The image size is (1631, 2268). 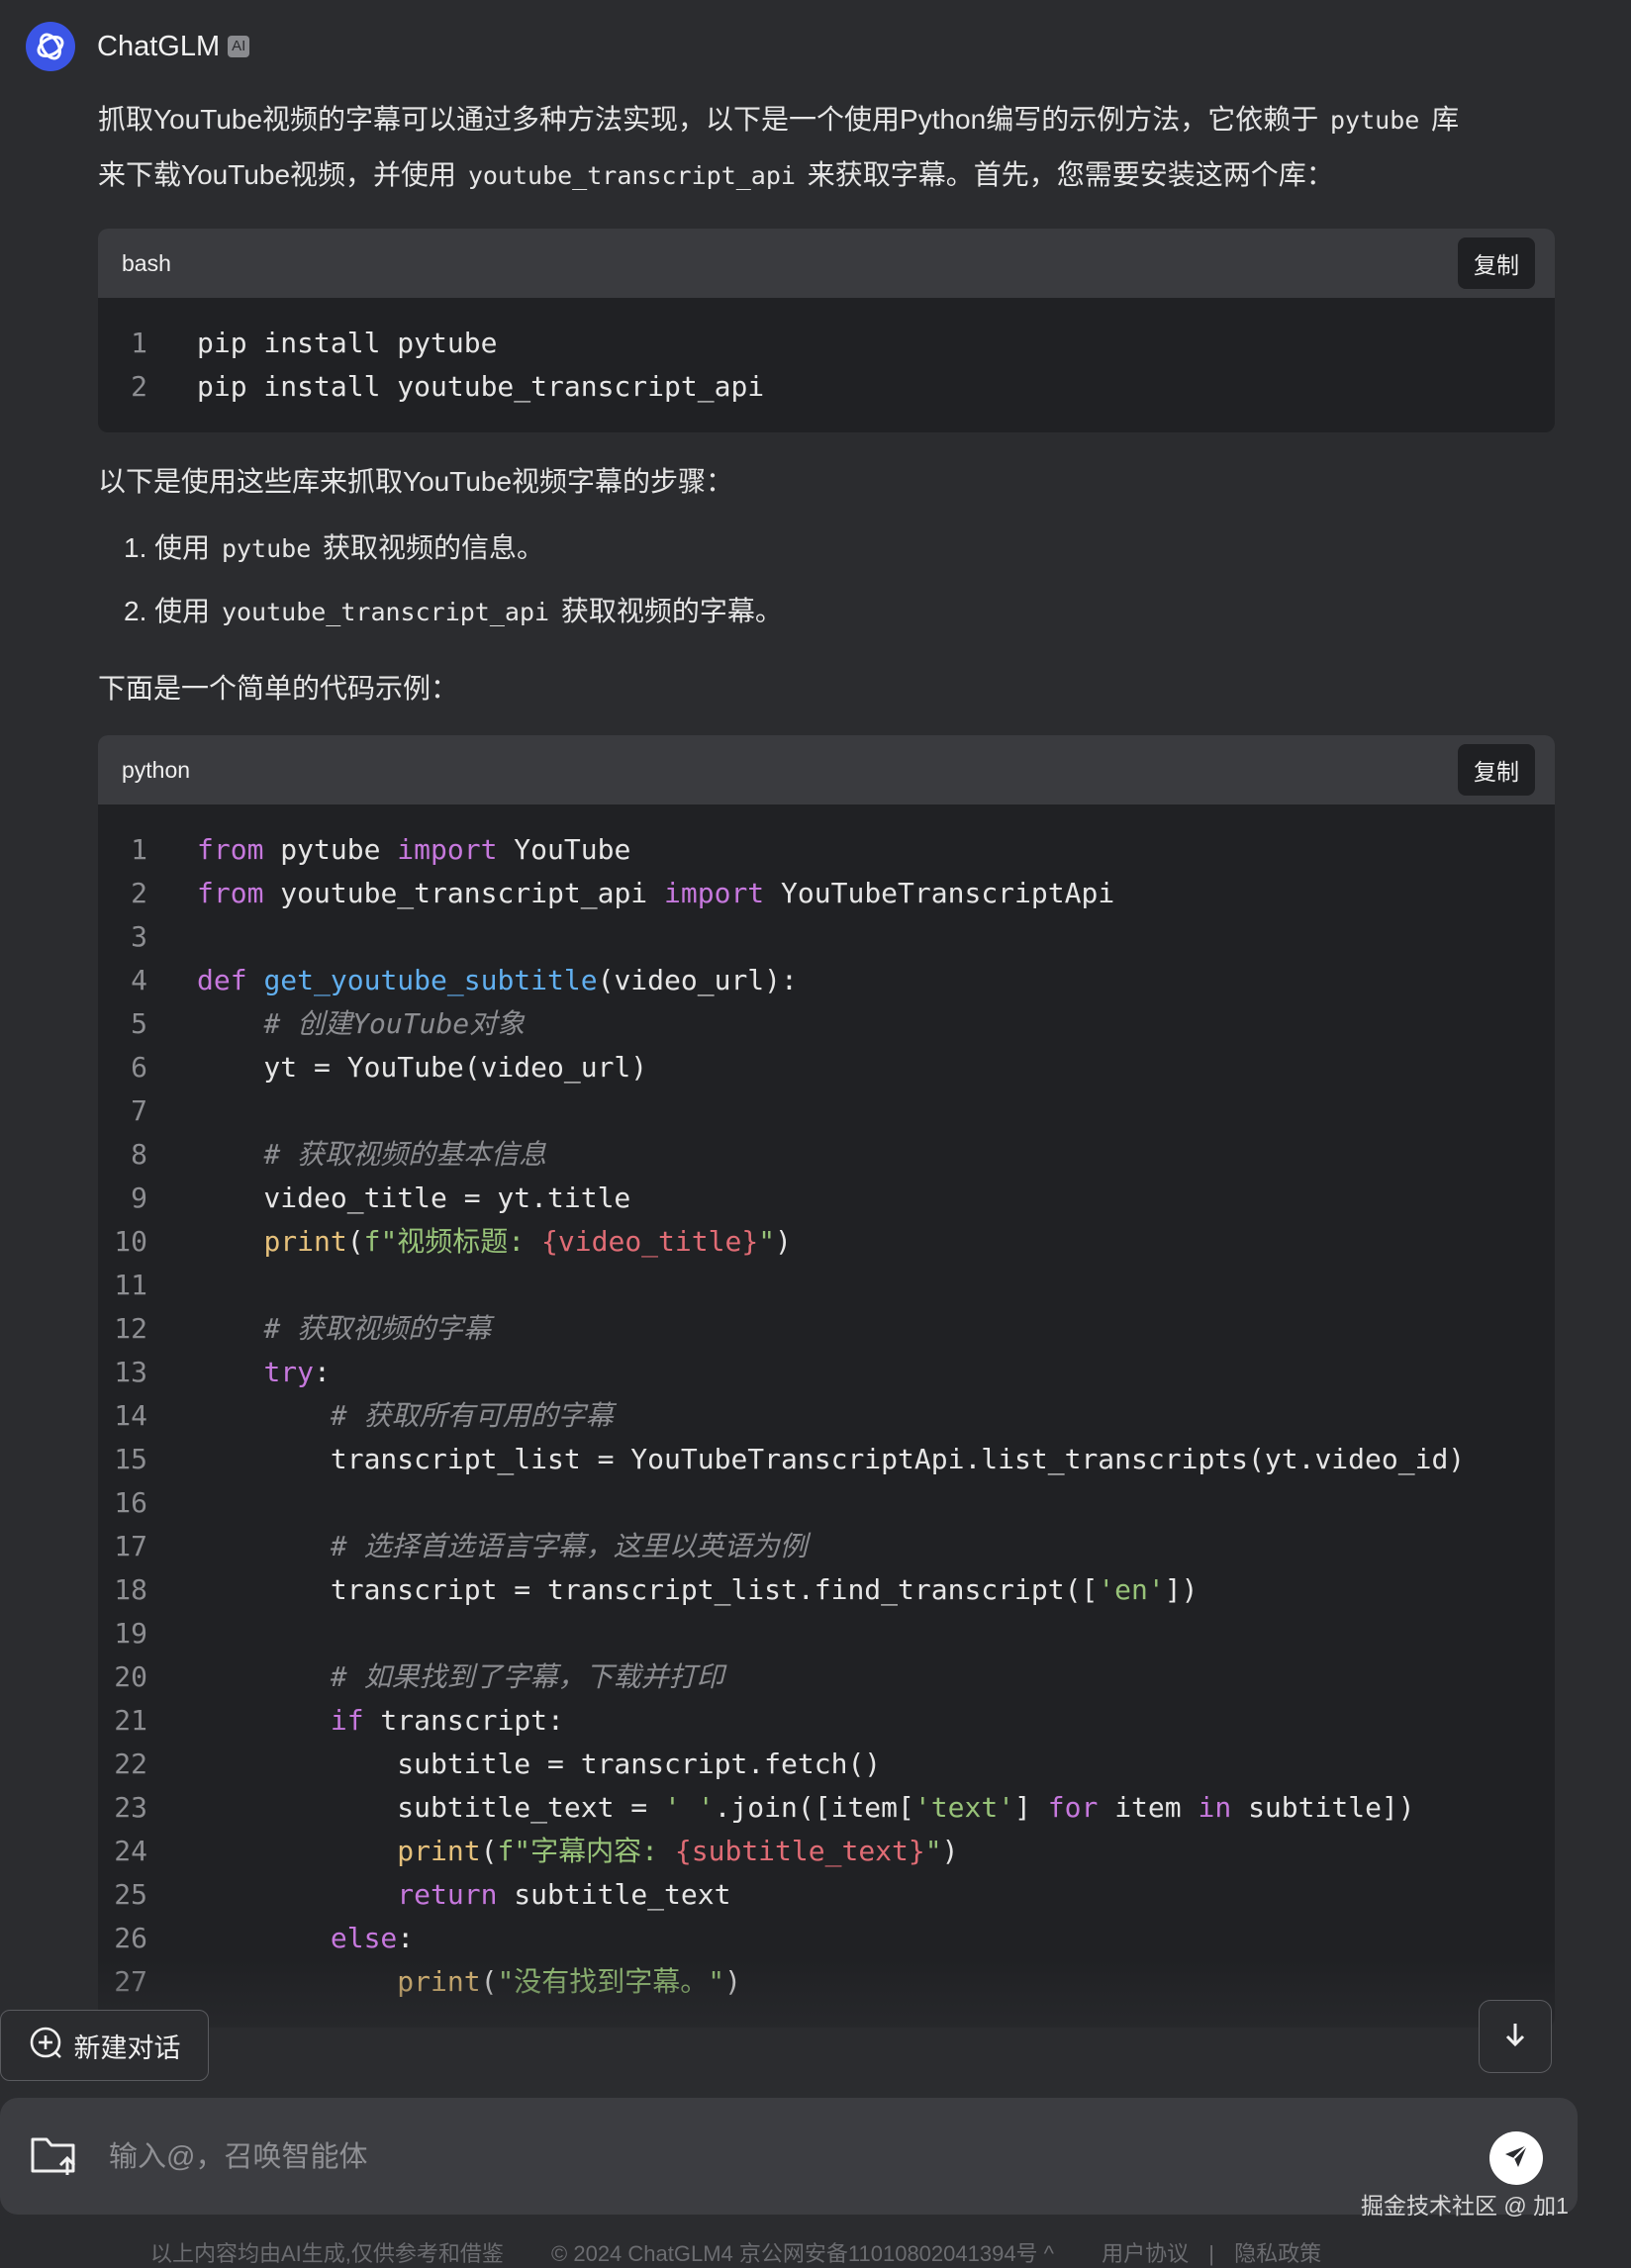 What do you see at coordinates (139, 1067) in the screenshot?
I see `line-number: 6` at bounding box center [139, 1067].